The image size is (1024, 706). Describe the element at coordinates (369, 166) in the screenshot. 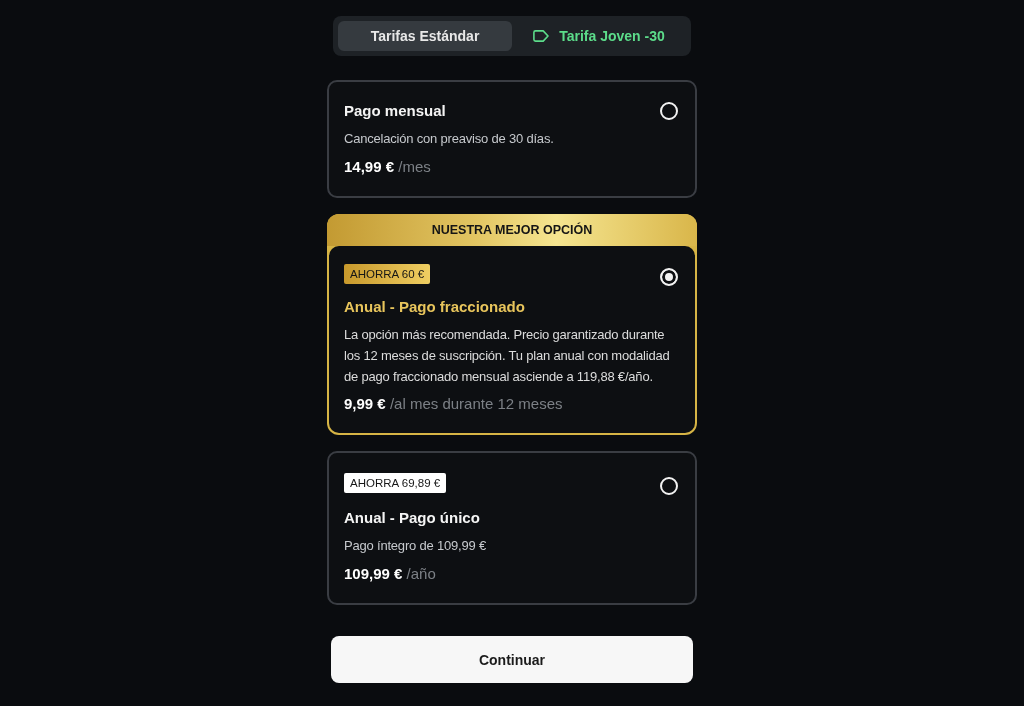

I see `price-amount: 14,99 €` at that location.